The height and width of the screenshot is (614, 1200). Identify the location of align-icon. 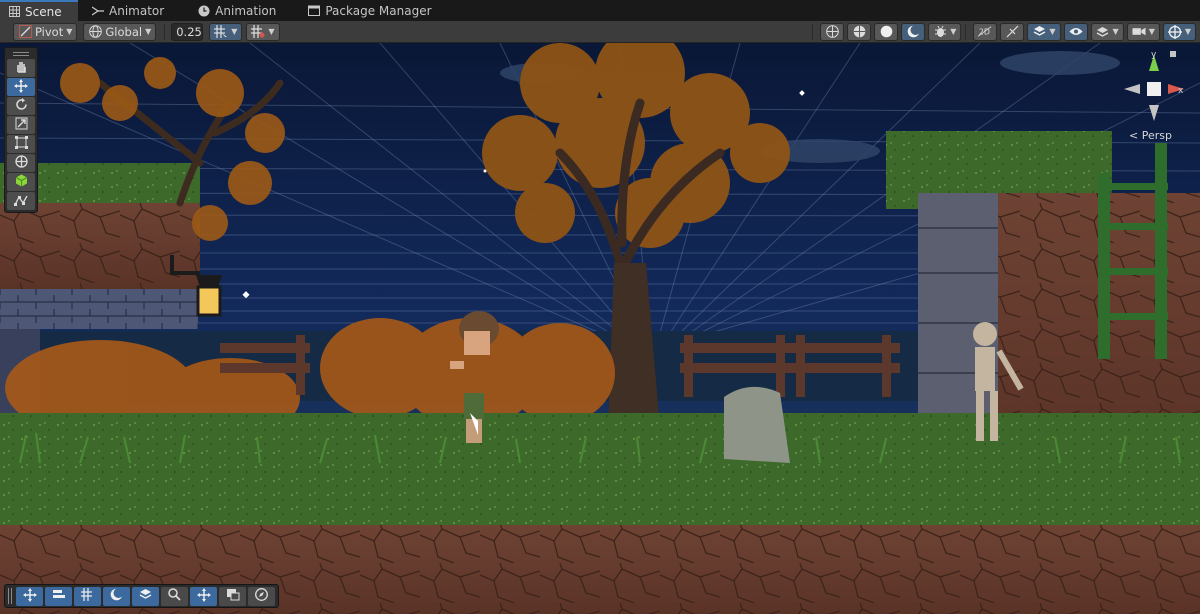
(59, 596).